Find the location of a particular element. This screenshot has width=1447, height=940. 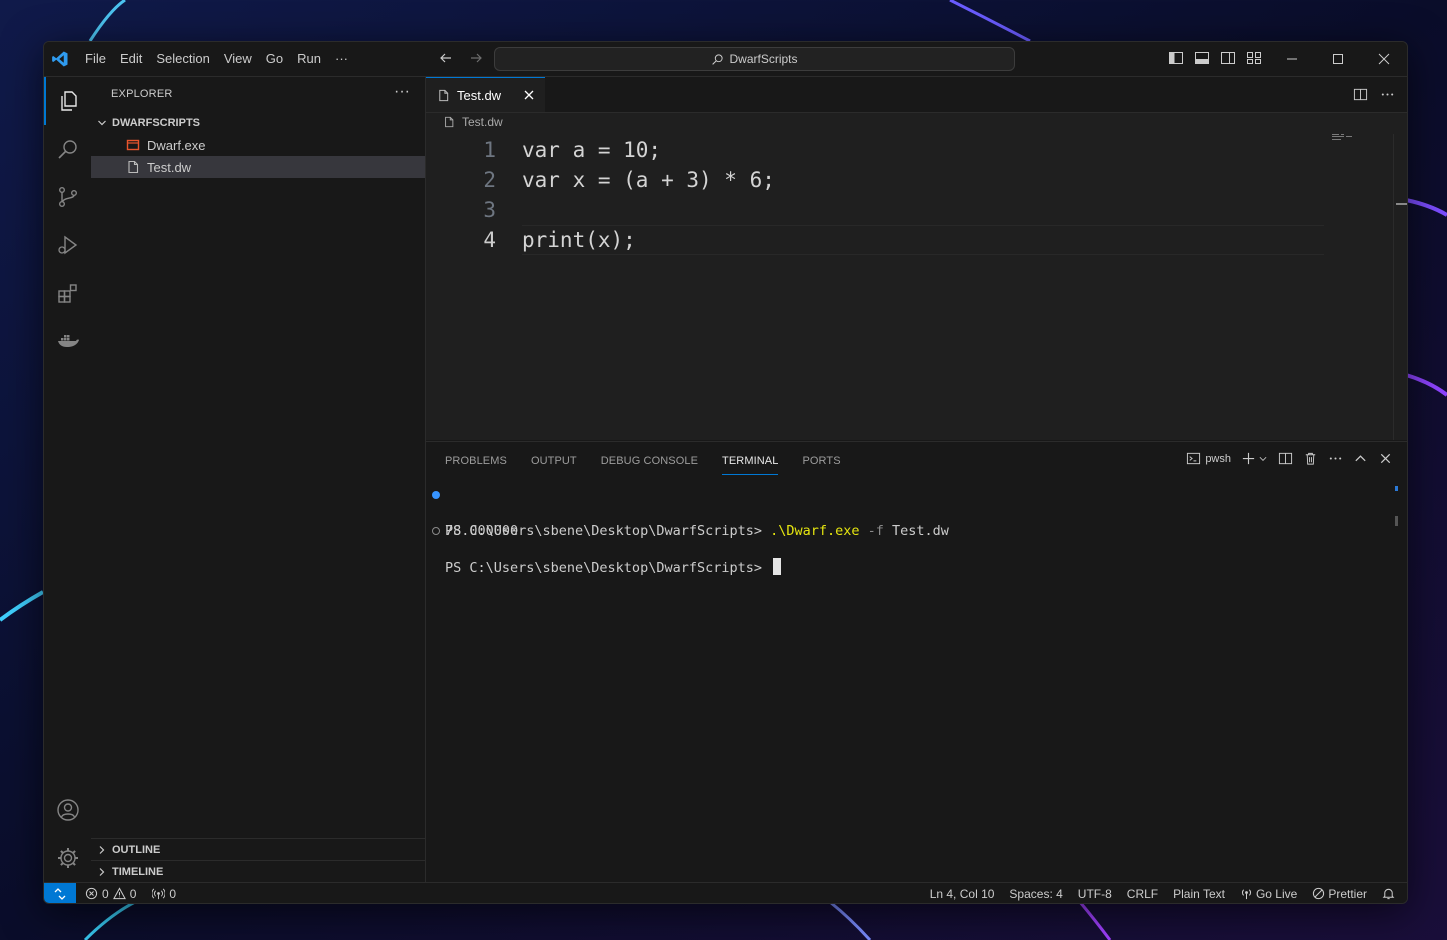

source-control-activity is located at coordinates (67, 197).